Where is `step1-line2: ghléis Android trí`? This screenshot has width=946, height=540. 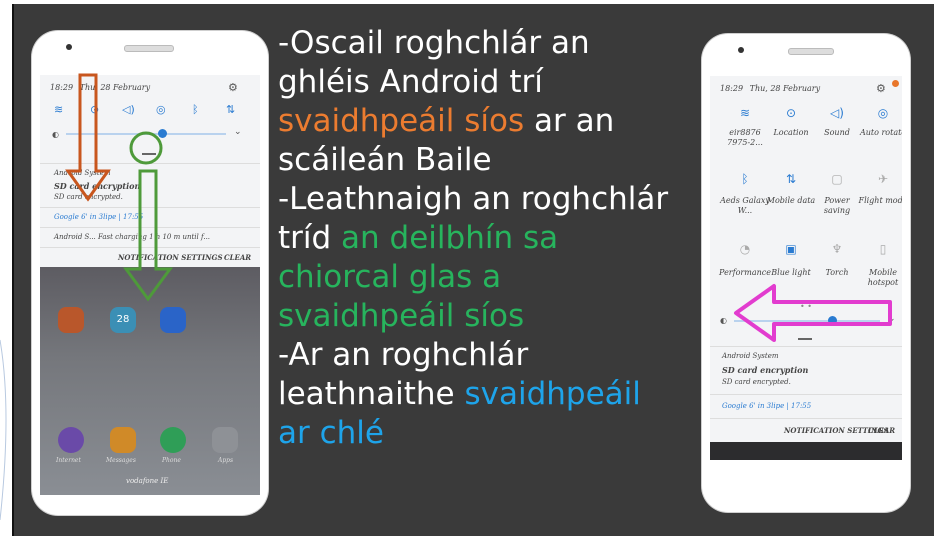 step1-line2: ghléis Android trí is located at coordinates (410, 82).